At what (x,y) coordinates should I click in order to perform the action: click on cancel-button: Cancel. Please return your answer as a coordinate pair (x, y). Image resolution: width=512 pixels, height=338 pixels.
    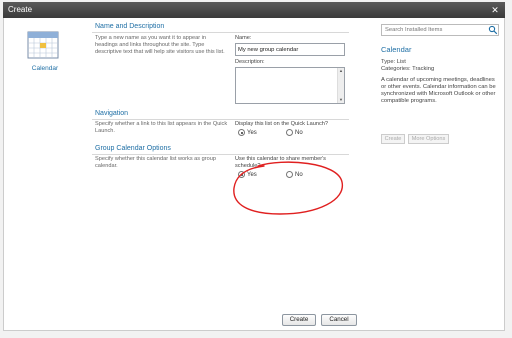
    Looking at the image, I should click on (339, 320).